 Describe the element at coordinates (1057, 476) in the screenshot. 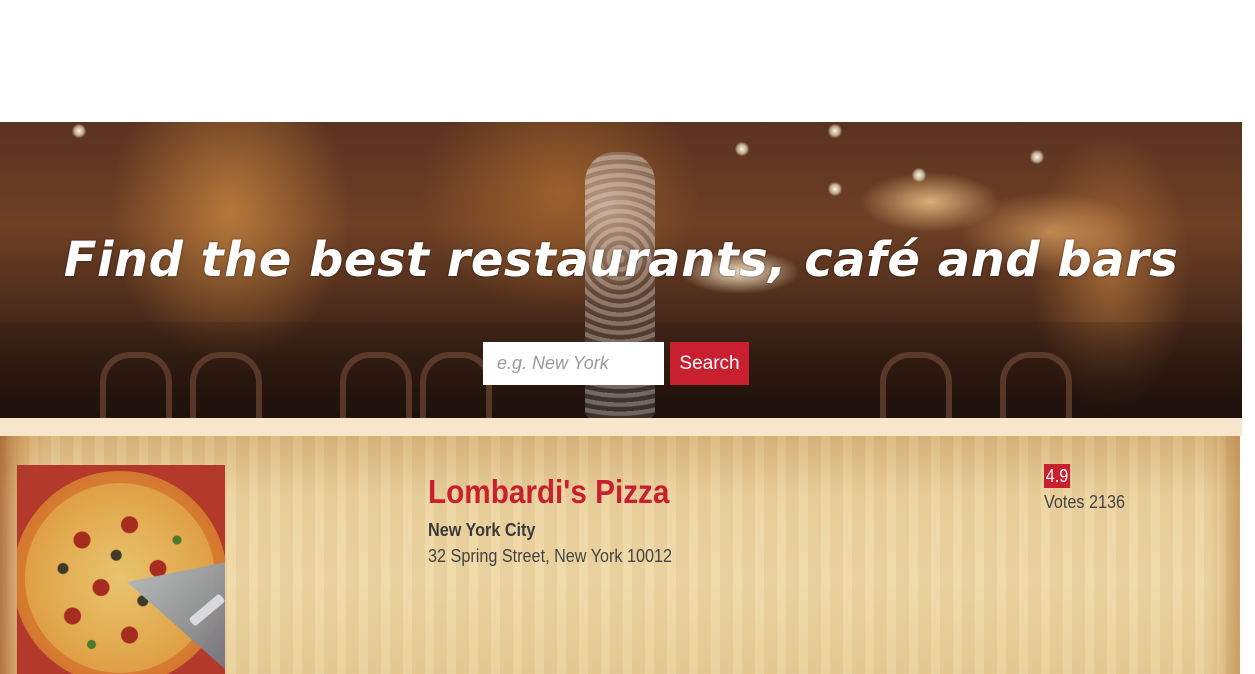

I see `rating-badge: 4.9` at that location.